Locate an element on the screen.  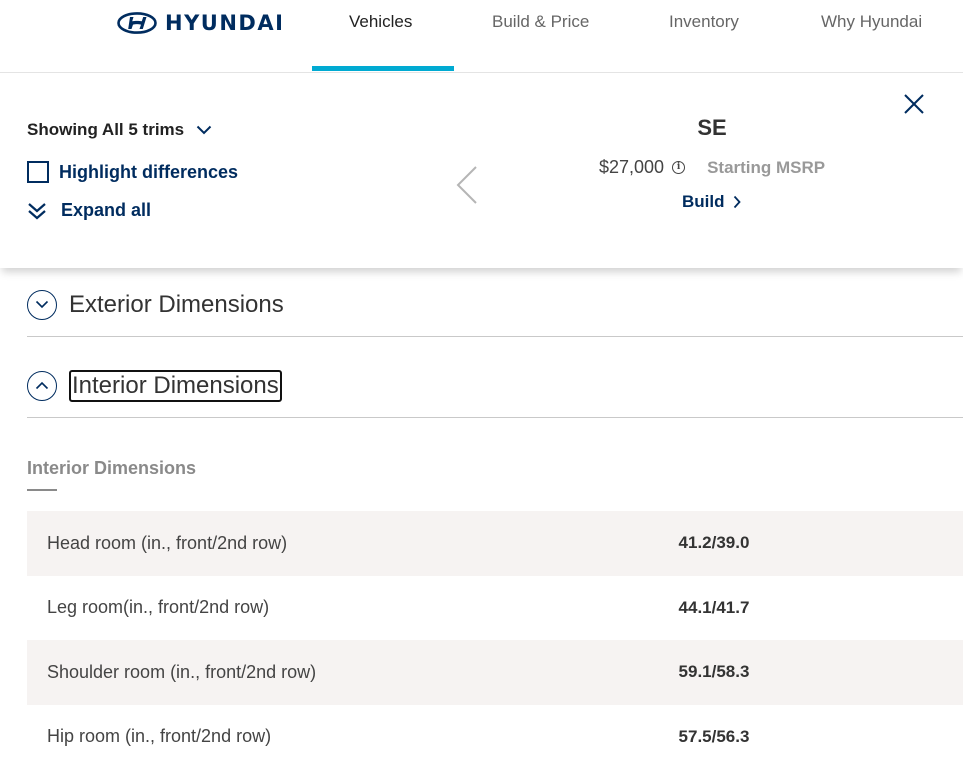
spec-value: 41.2/39.0 is located at coordinates (714, 543).